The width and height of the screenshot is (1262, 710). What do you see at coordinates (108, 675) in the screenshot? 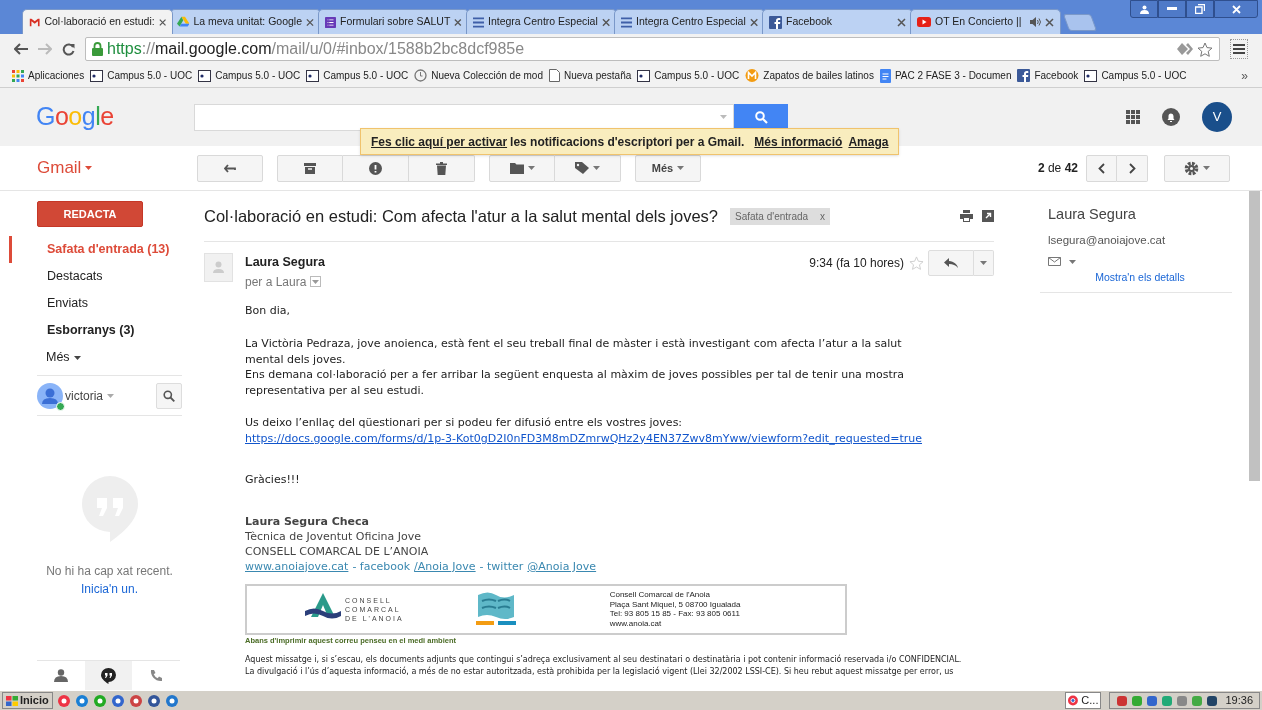
I see `hangouts-tab` at bounding box center [108, 675].